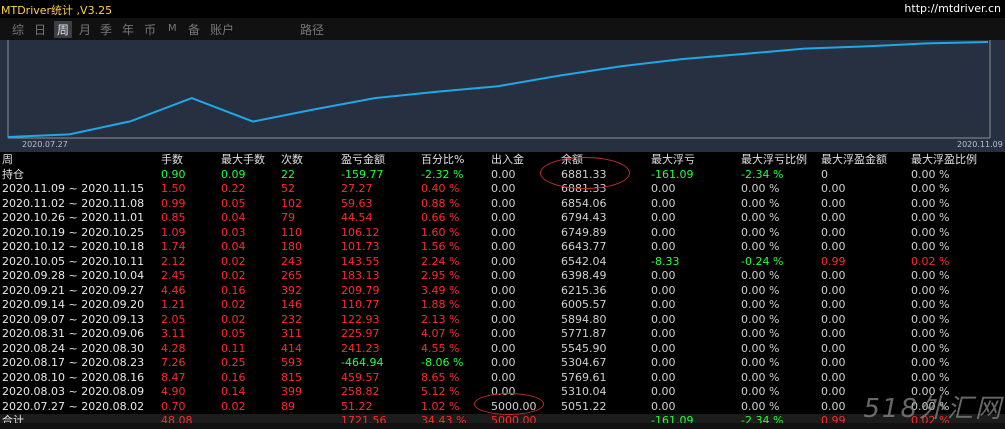 The height and width of the screenshot is (429, 1005). I want to click on cell-lots: 7.26, so click(173, 362).